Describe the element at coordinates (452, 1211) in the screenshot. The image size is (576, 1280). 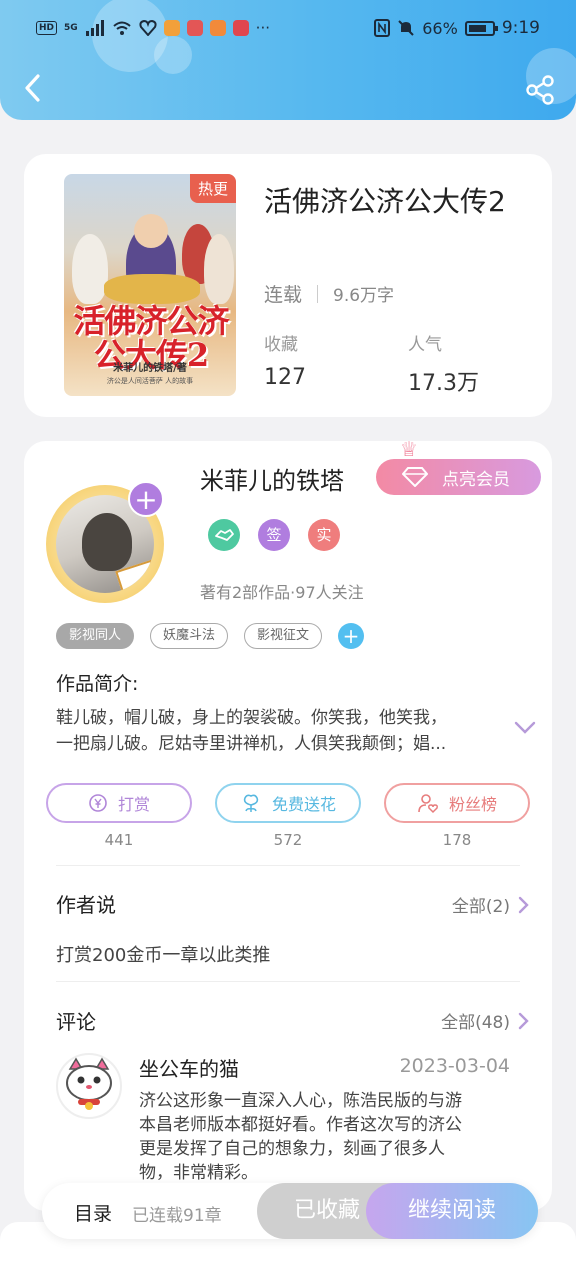
I see `continue-reading-button: 继续阅读` at that location.